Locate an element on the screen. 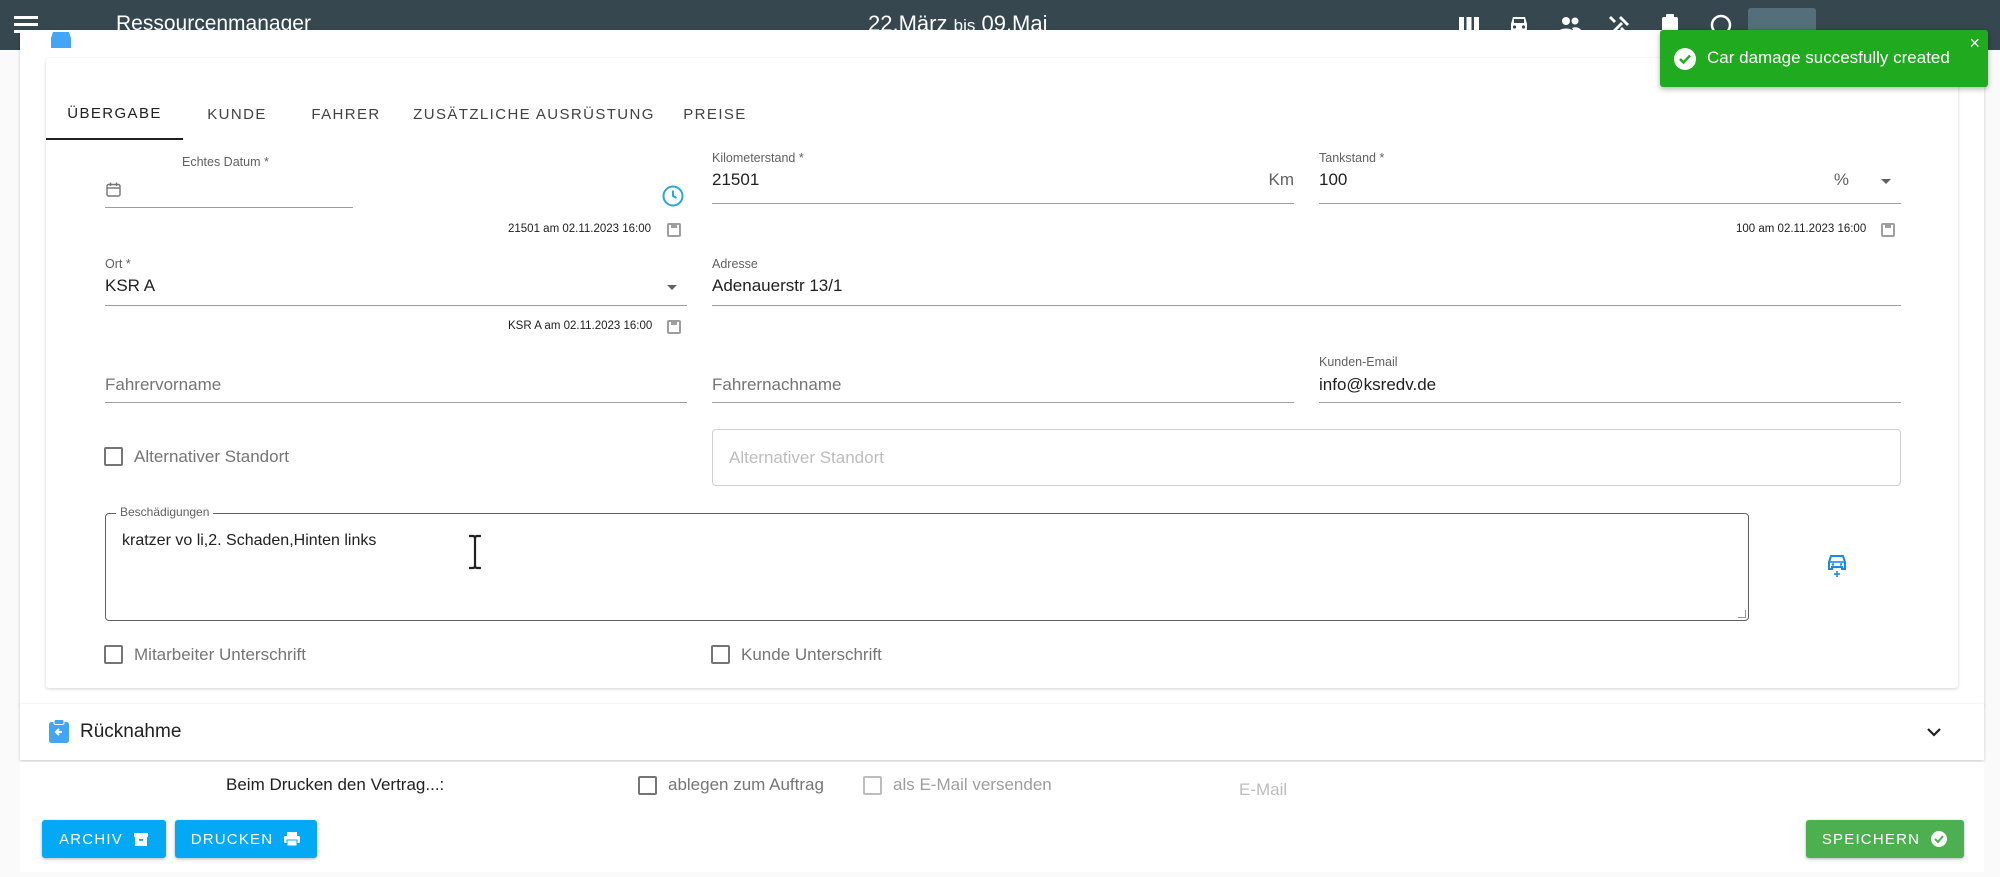 This screenshot has width=2000, height=877. customer-signature-checkbox is located at coordinates (720, 654).